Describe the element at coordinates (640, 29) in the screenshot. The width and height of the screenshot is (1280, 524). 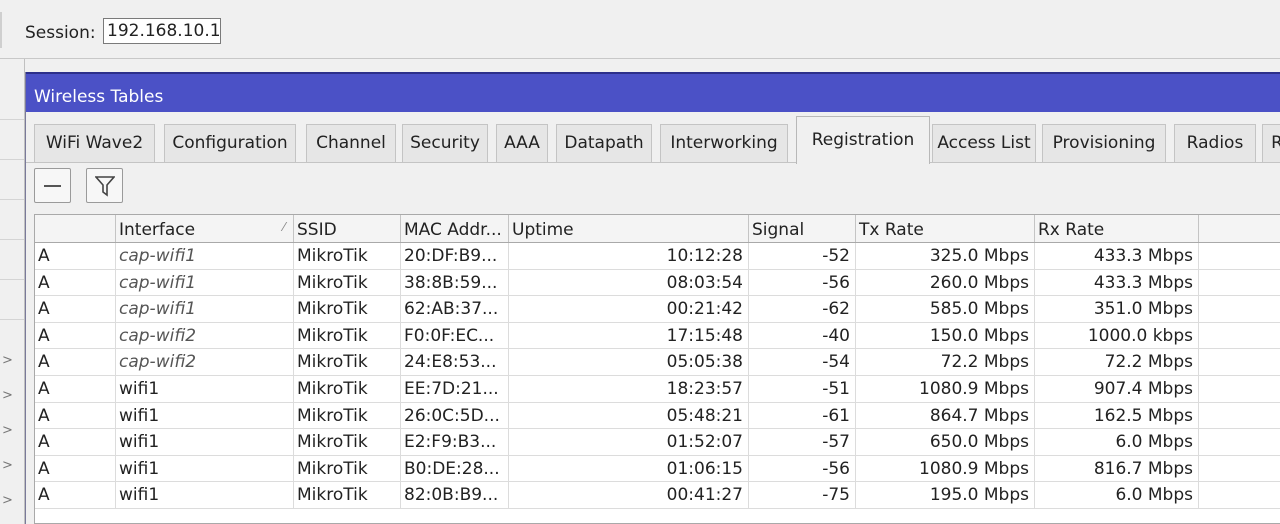
I see `session-bar: Session: 192.168.10.1` at that location.